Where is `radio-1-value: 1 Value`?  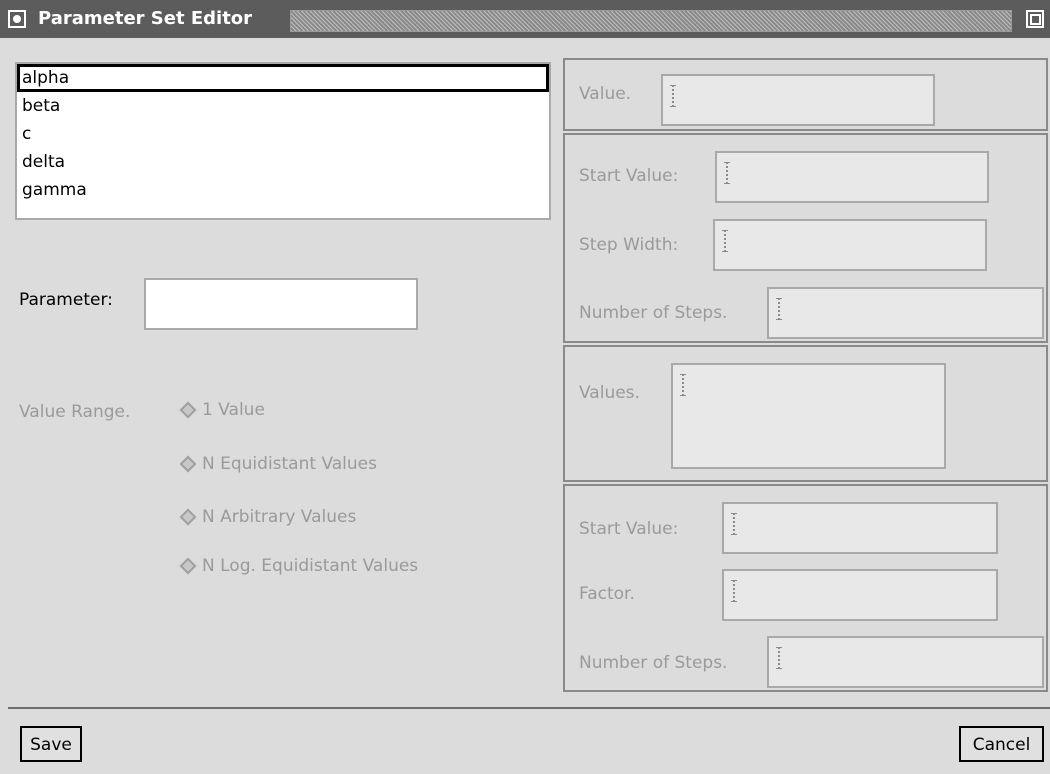 radio-1-value: 1 Value is located at coordinates (222, 410).